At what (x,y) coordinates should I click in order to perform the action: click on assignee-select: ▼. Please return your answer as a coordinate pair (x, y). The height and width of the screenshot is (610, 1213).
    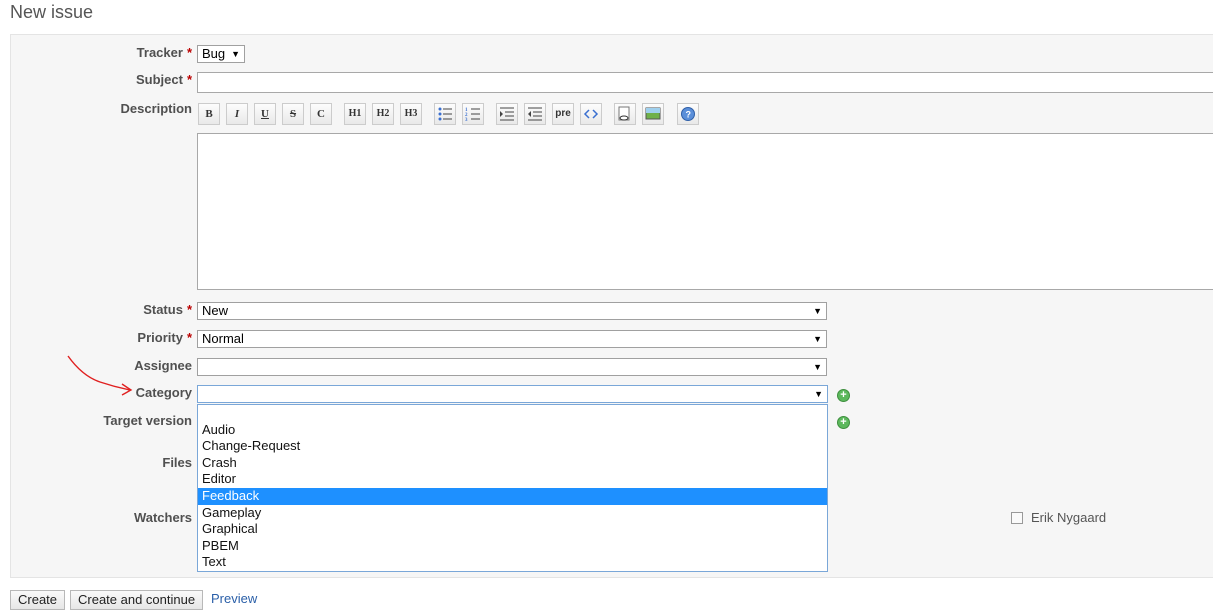
    Looking at the image, I should click on (512, 367).